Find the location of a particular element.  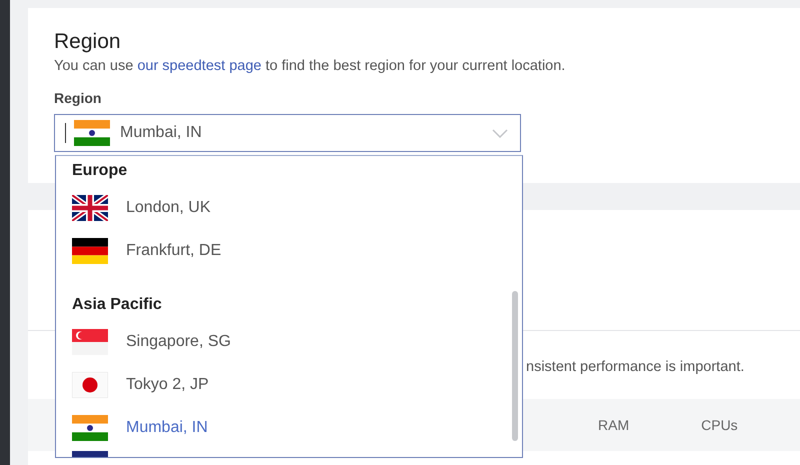

dropdown-option: Tokyo 2, JP is located at coordinates (297, 384).